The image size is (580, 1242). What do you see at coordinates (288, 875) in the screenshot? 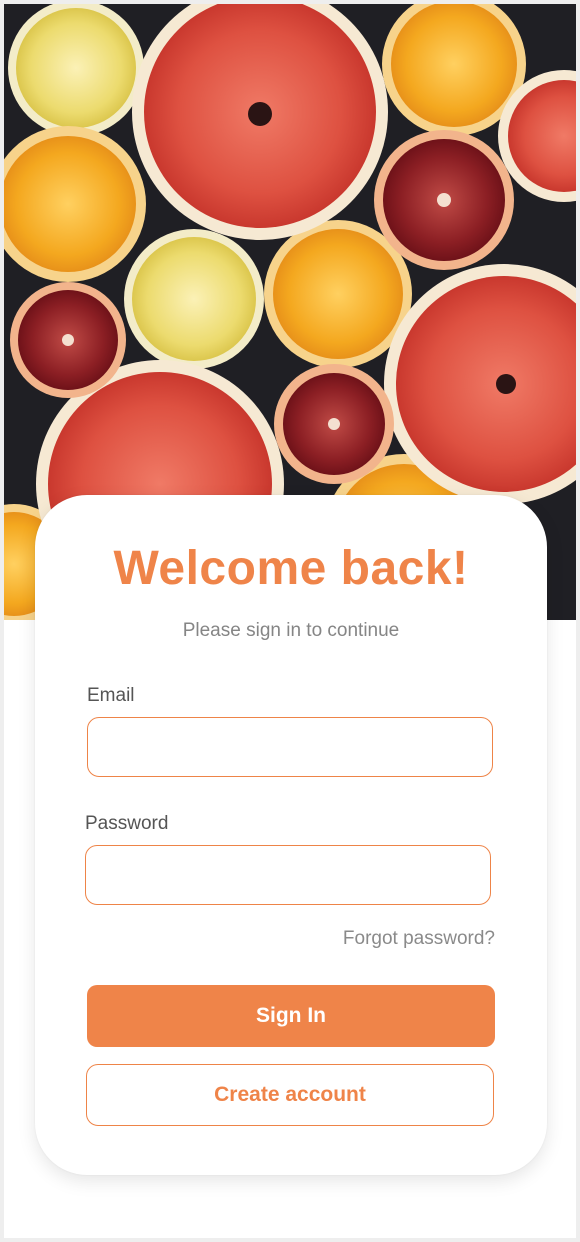
I see `password-field` at bounding box center [288, 875].